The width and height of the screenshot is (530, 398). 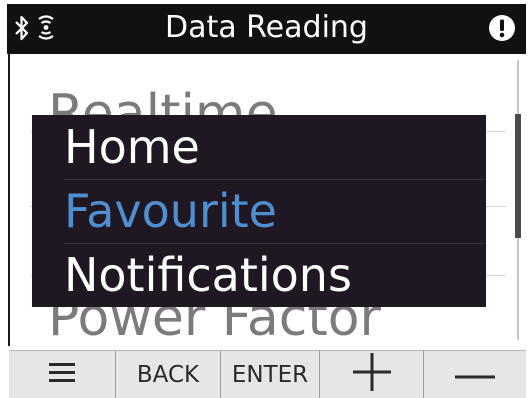 I want to click on menu-item-home: Home, so click(x=132, y=147).